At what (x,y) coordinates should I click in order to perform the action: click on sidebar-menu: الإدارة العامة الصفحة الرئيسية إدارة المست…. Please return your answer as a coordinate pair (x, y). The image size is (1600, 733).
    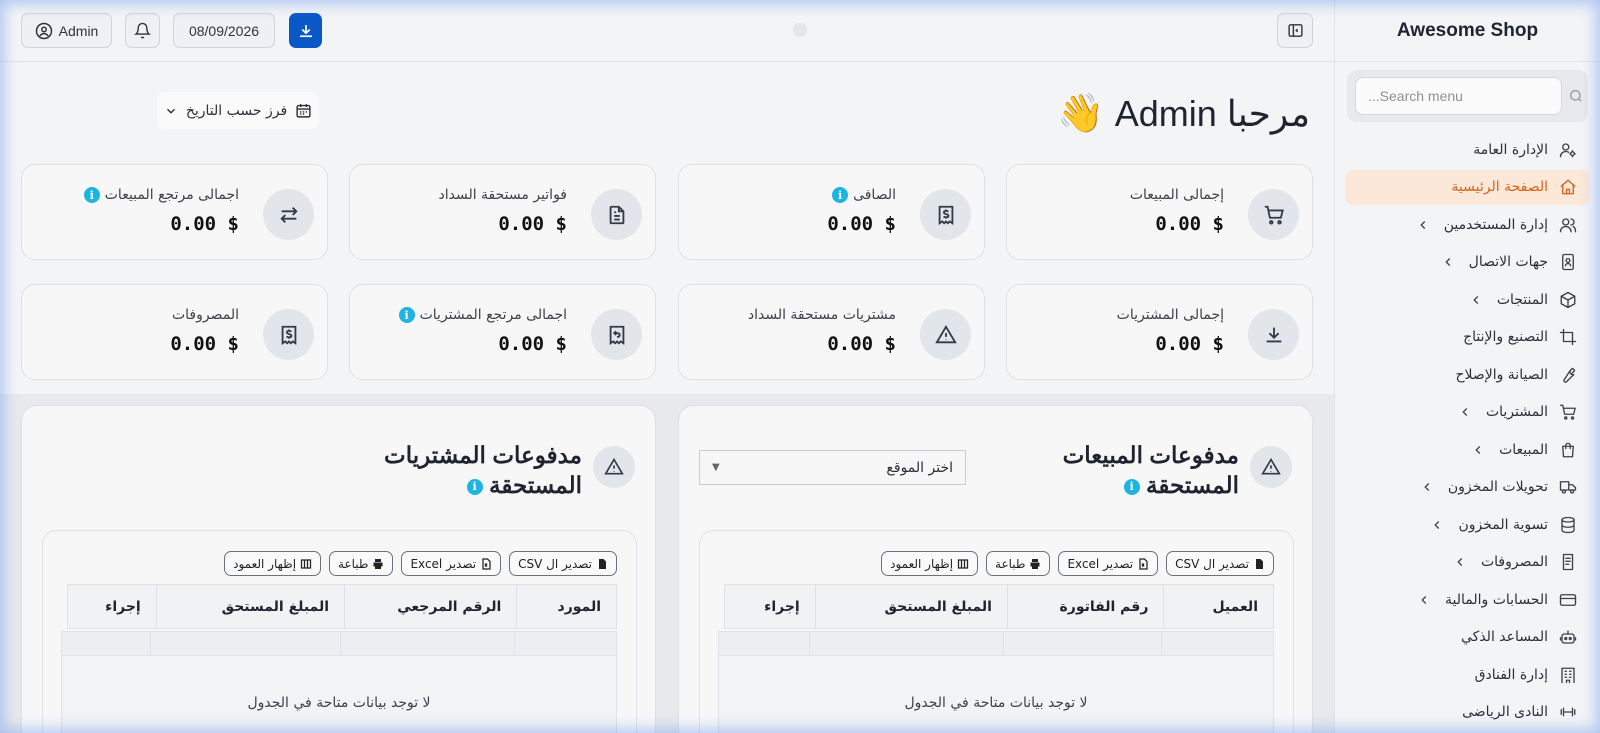
    Looking at the image, I should click on (1467, 431).